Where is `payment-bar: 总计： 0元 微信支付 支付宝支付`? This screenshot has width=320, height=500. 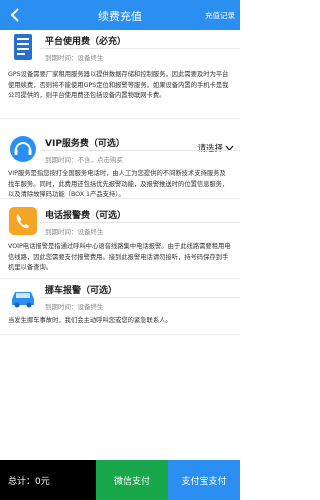
payment-bar: 总计： 0元 微信支付 支付宝支付 is located at coordinates (120, 480).